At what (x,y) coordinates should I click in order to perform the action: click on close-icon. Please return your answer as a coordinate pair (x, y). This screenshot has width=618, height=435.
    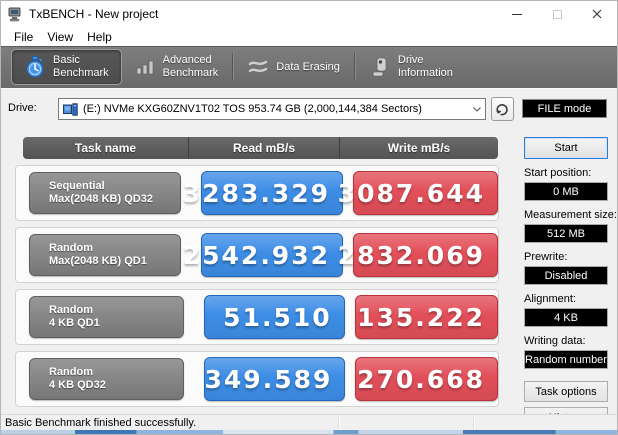
    Looking at the image, I should click on (597, 14).